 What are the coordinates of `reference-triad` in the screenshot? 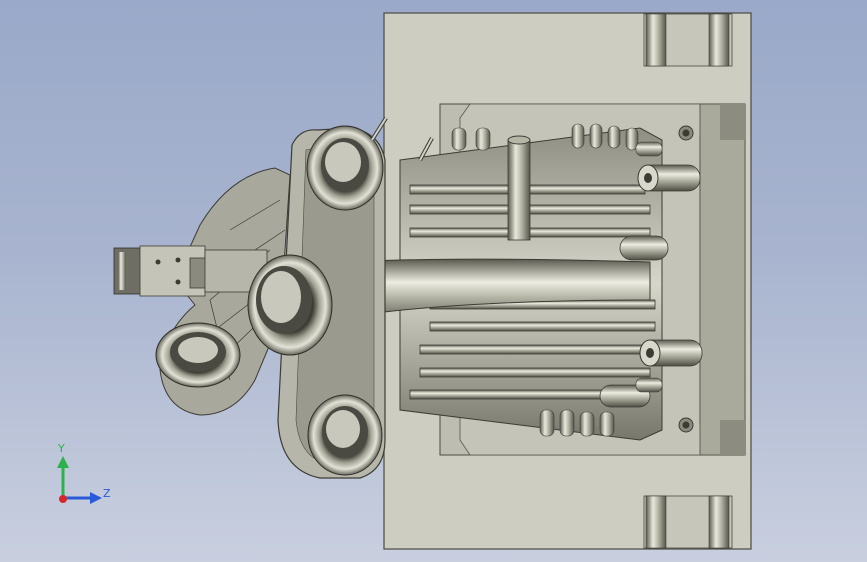 It's located at (79, 480).